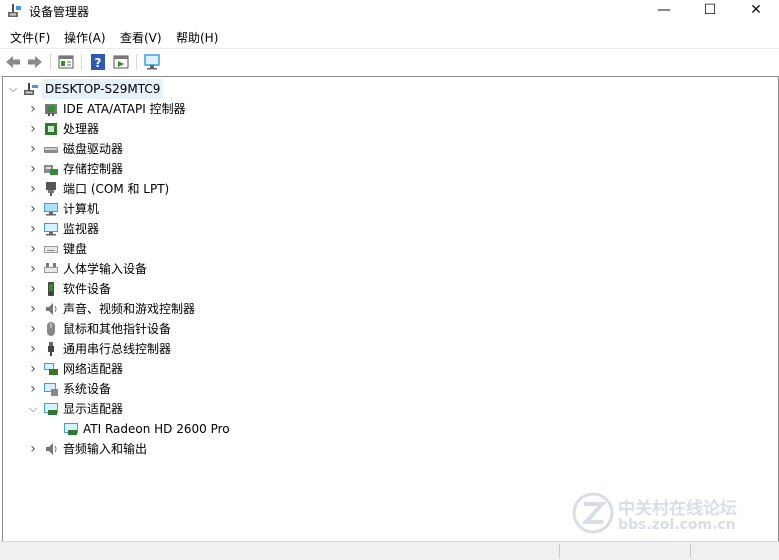 The height and width of the screenshot is (560, 779). What do you see at coordinates (389, 349) in the screenshot?
I see `tree-category-row: › 通用串行总线控制器` at bounding box center [389, 349].